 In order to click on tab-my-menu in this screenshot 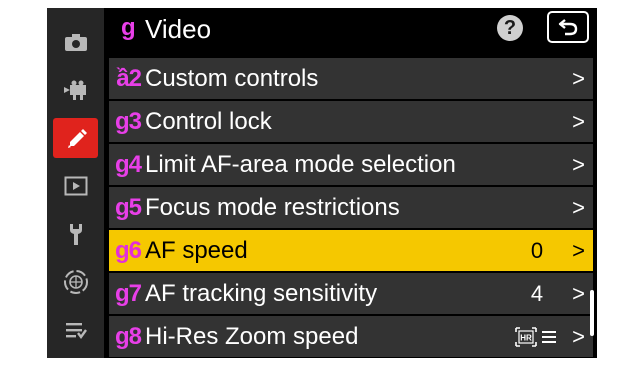, I will do `click(75, 330)`.